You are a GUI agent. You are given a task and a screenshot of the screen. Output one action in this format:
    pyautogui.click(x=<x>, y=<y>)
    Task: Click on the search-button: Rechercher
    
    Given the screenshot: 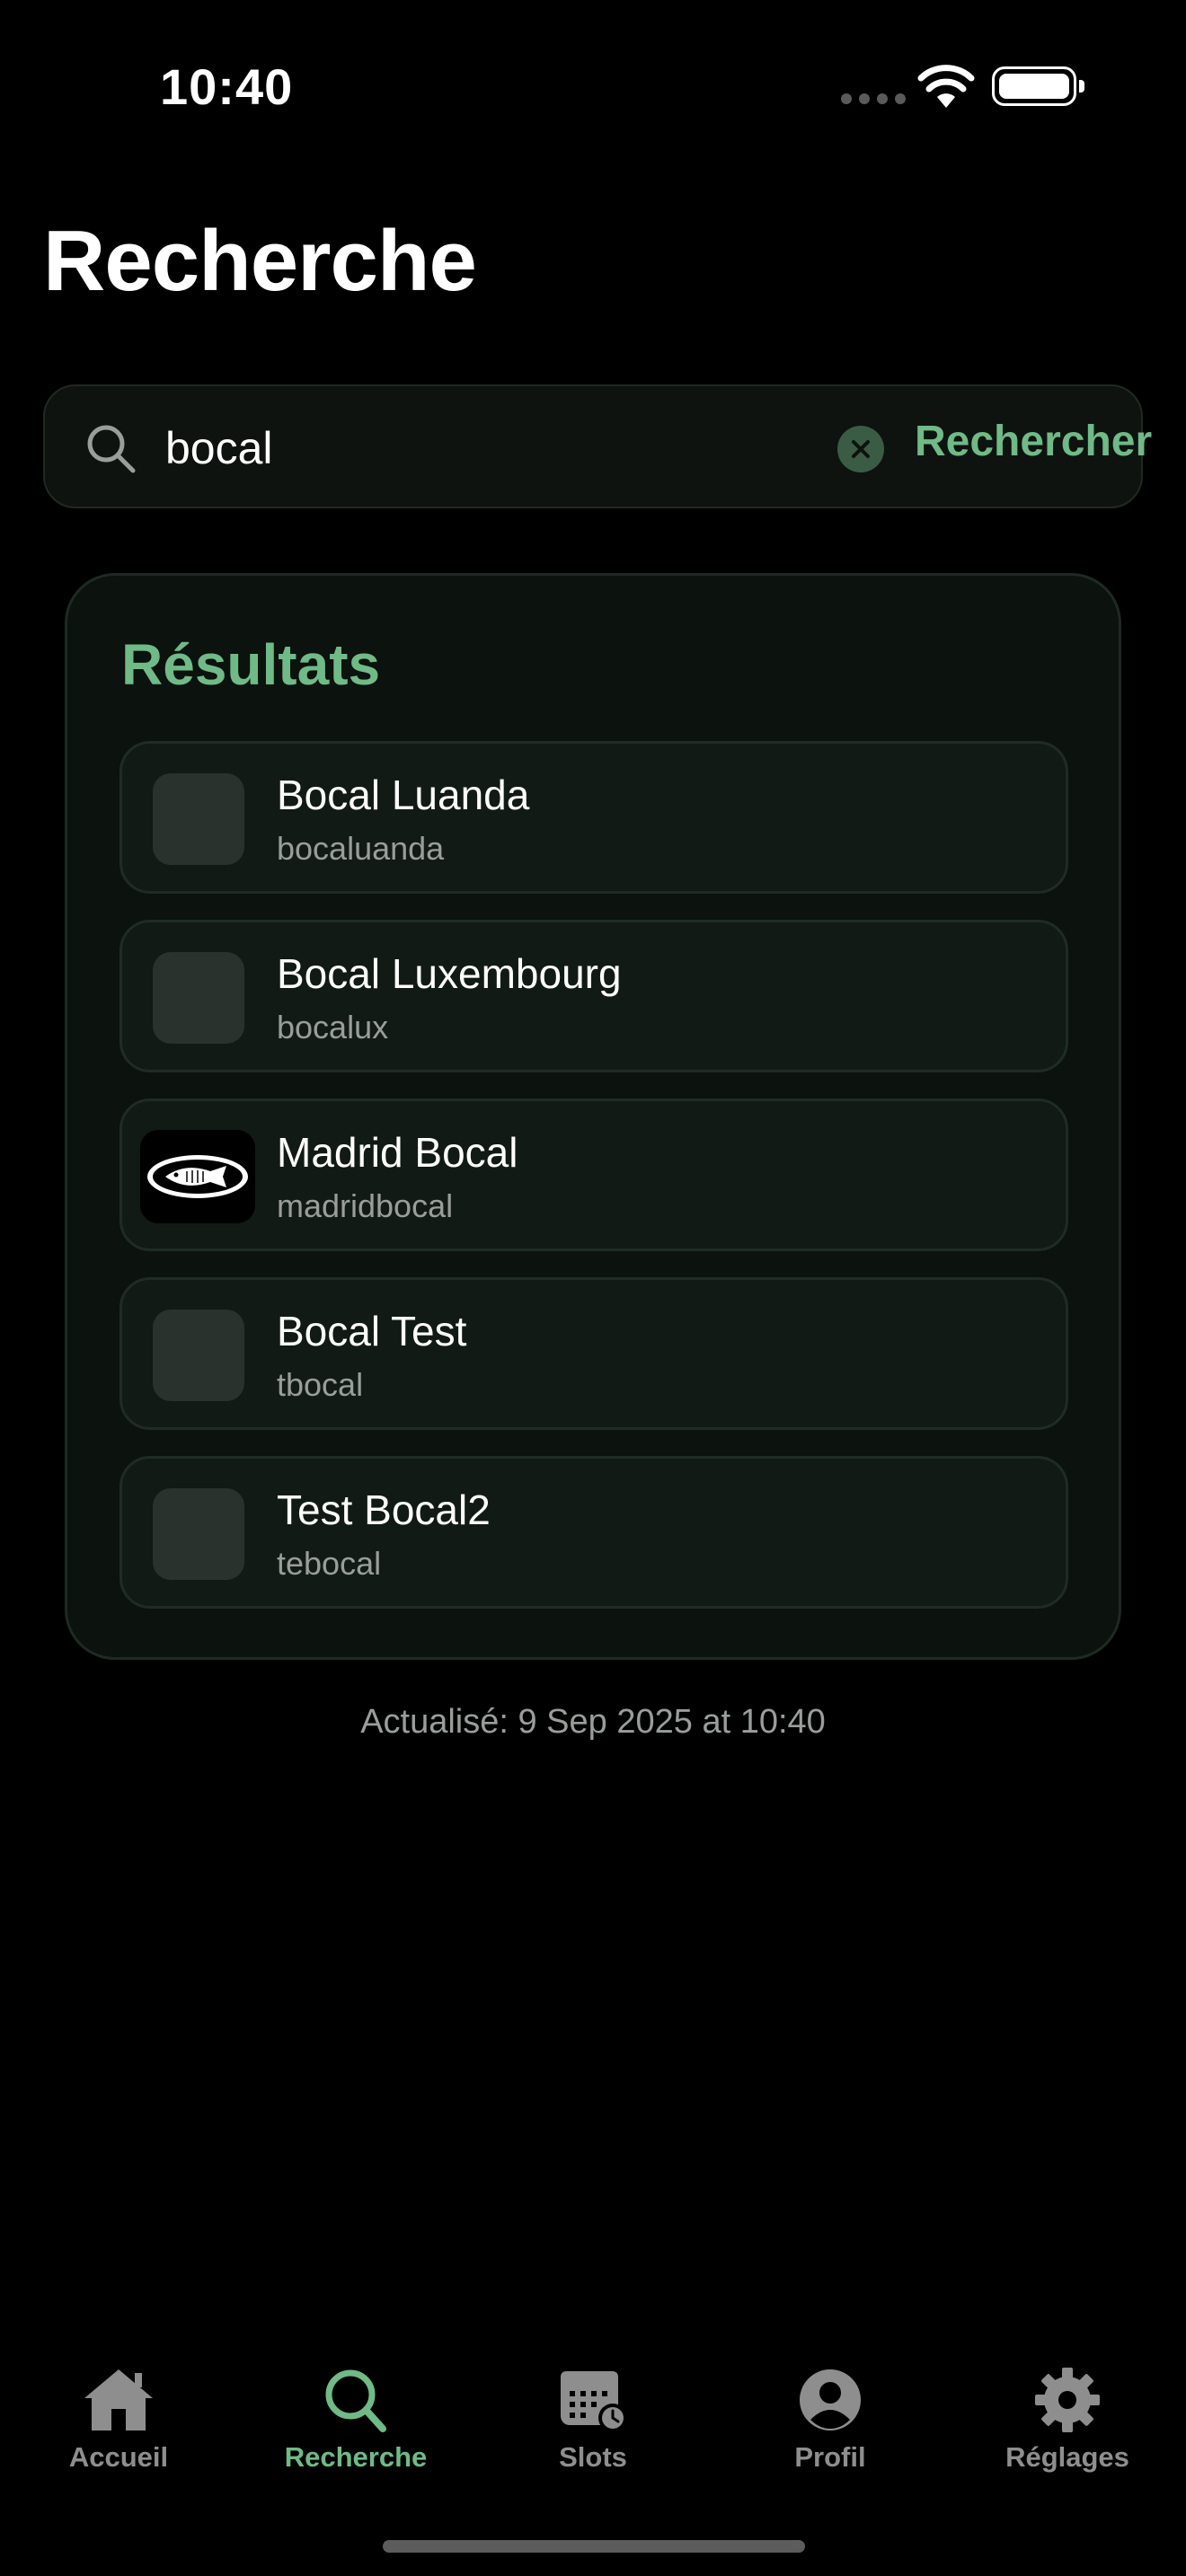 What is the action you would take?
    pyautogui.click(x=1033, y=441)
    